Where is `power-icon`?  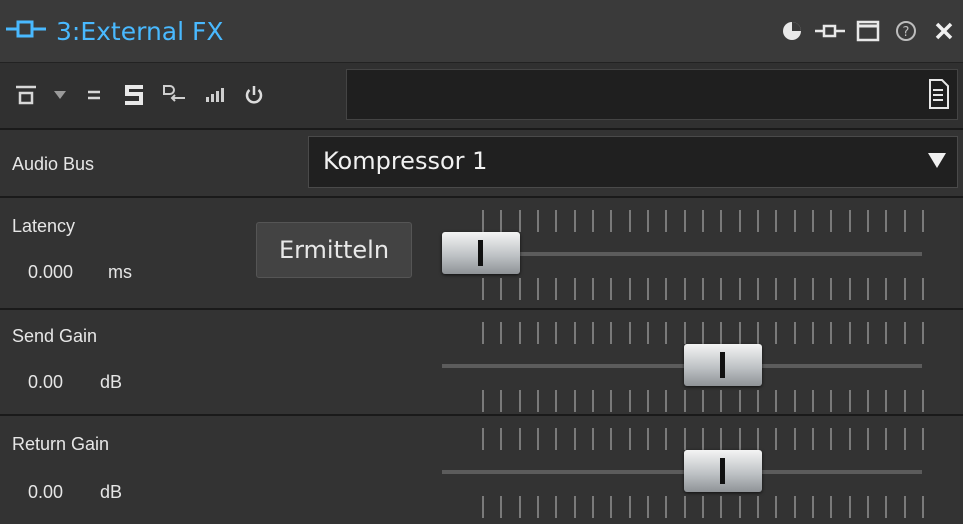
power-icon is located at coordinates (254, 95).